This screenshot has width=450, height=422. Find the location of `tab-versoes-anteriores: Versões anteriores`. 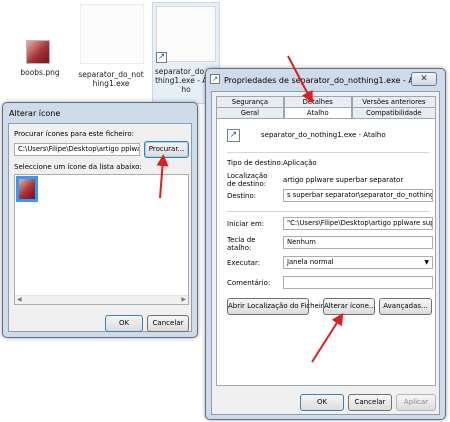

tab-versoes-anteriores: Versões anteriores is located at coordinates (393, 101).